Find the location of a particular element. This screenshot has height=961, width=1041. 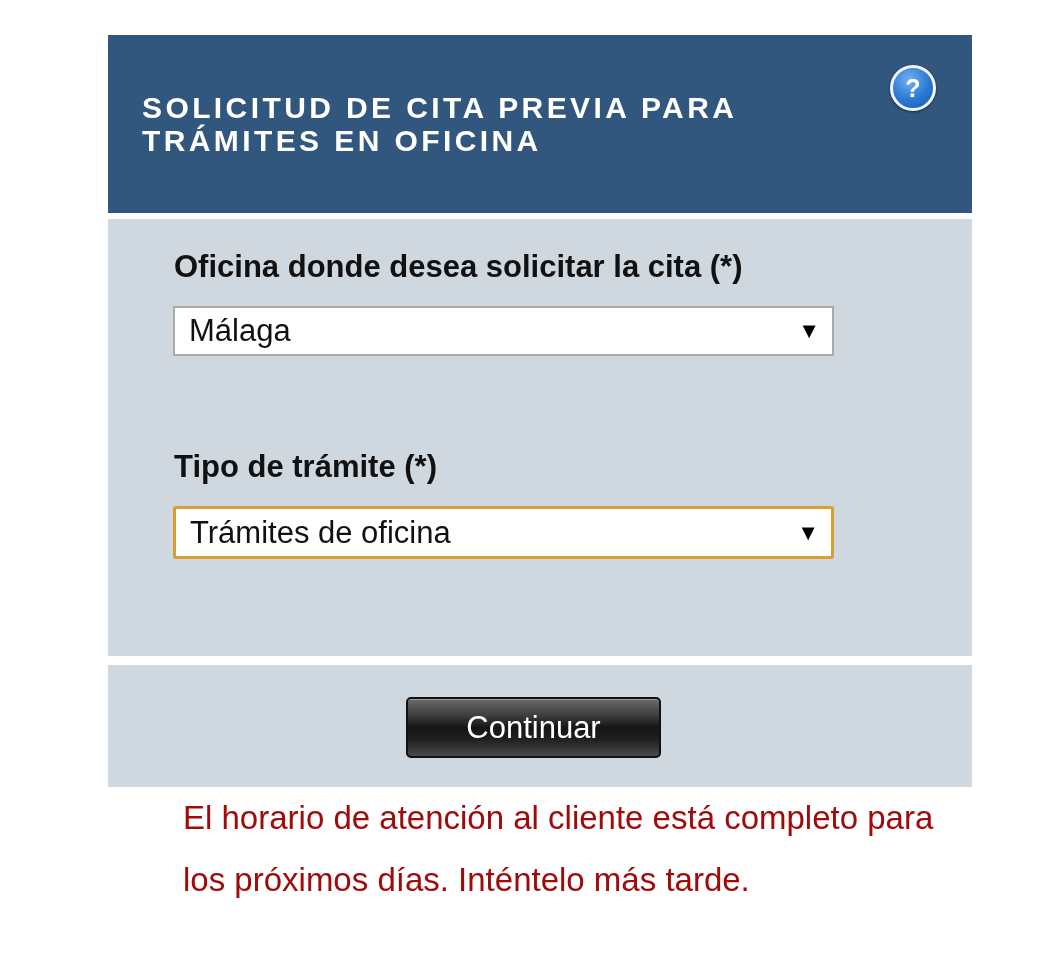

page-title: SOLICITUD DE CITA PREVIA PARA TRÁMITES EN OFICINA is located at coordinates (440, 124).